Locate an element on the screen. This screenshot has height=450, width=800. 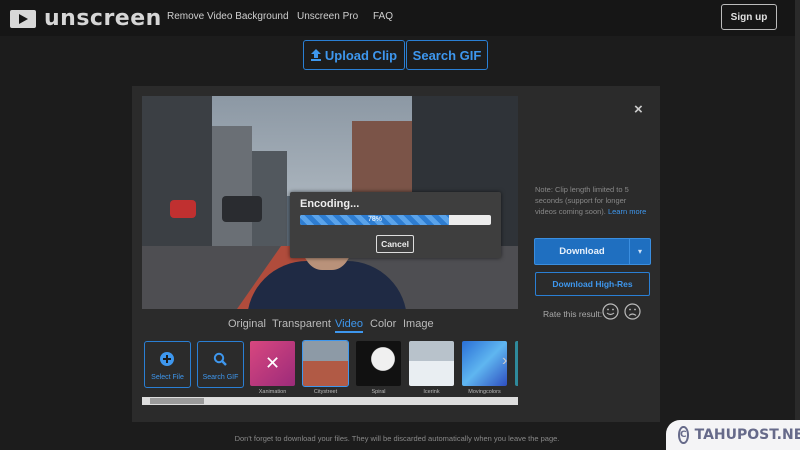
tab-image: Image is located at coordinates (418, 324).